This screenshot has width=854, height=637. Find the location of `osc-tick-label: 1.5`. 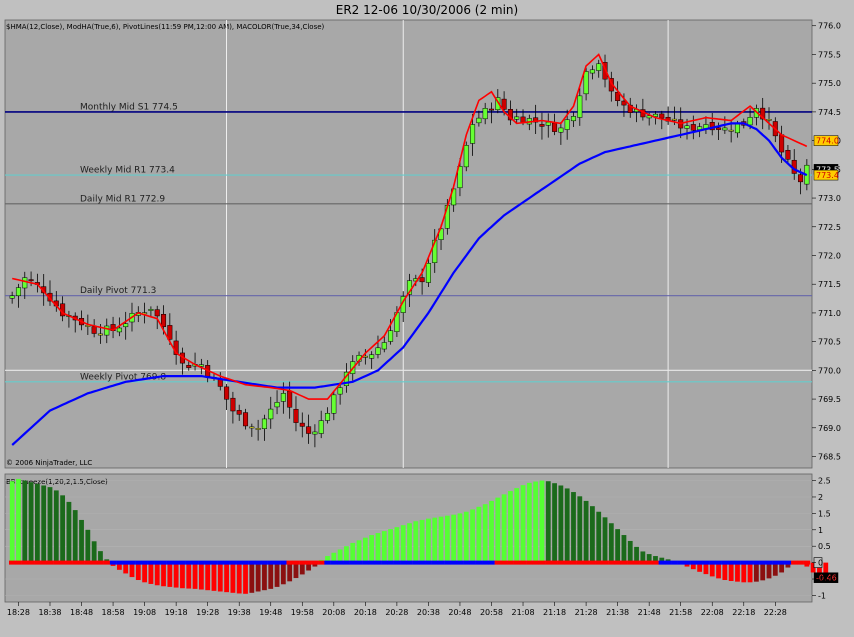

osc-tick-label: 1.5 is located at coordinates (824, 513).